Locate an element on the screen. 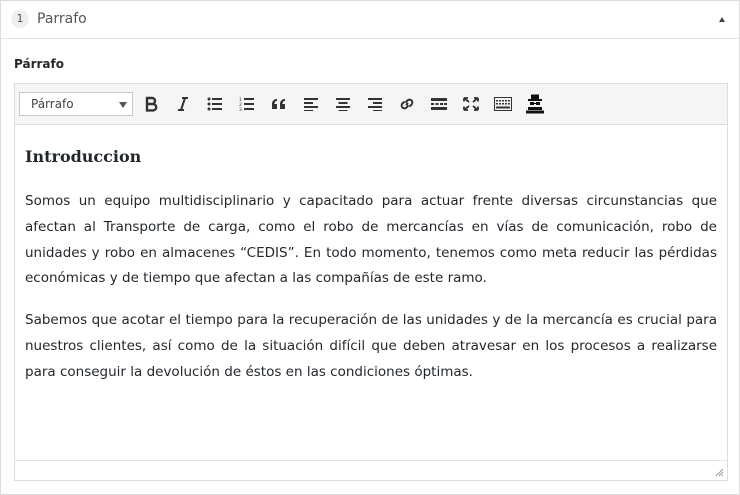 Image resolution: width=740 pixels, height=495 pixels. keyboard-icon is located at coordinates (503, 104).